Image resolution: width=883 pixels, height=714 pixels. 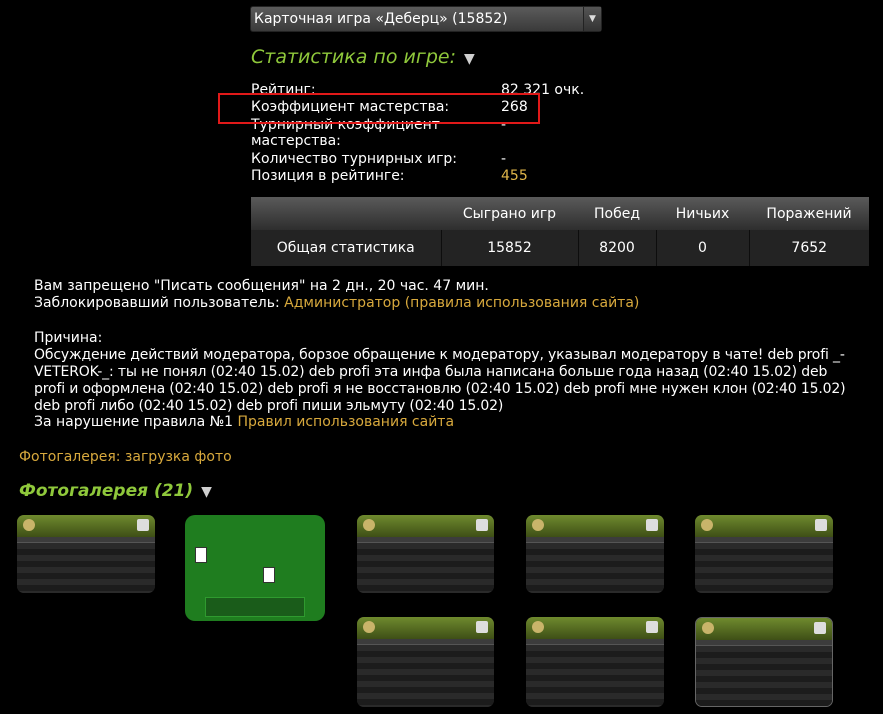 I want to click on table-cell-wins: 8200, so click(x=616, y=248).